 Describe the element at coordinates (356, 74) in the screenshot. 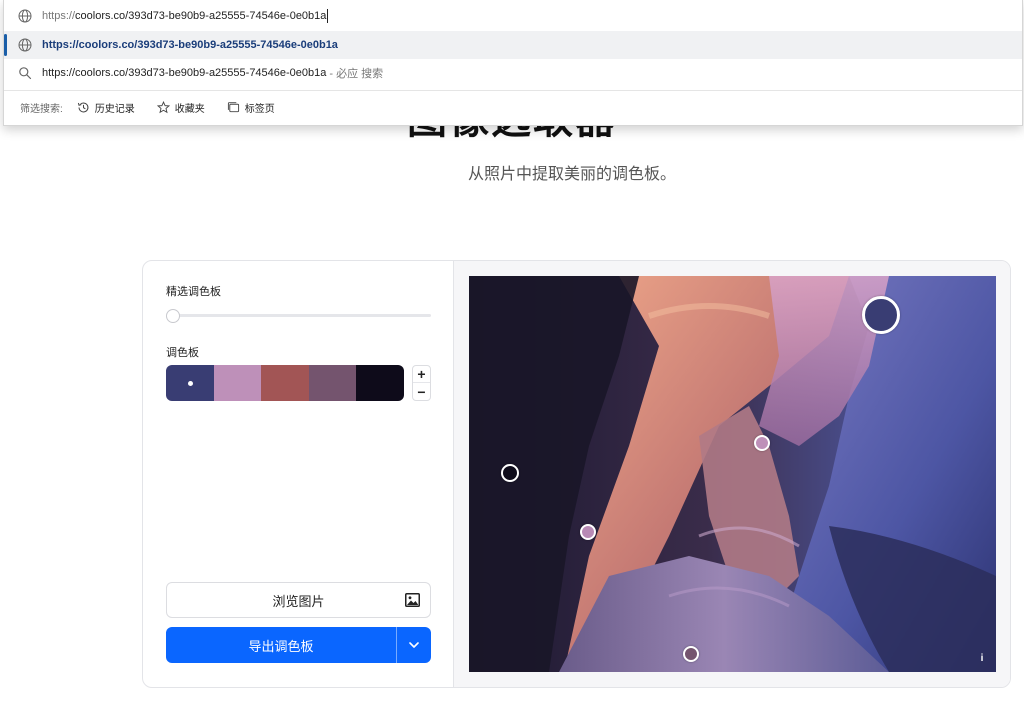

I see `suggestion-search-hint: - 必应 搜索` at that location.